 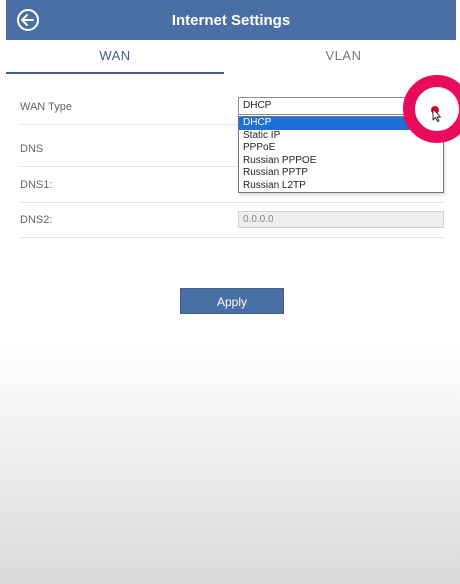 What do you see at coordinates (115, 57) in the screenshot?
I see `tab-wan: WAN` at bounding box center [115, 57].